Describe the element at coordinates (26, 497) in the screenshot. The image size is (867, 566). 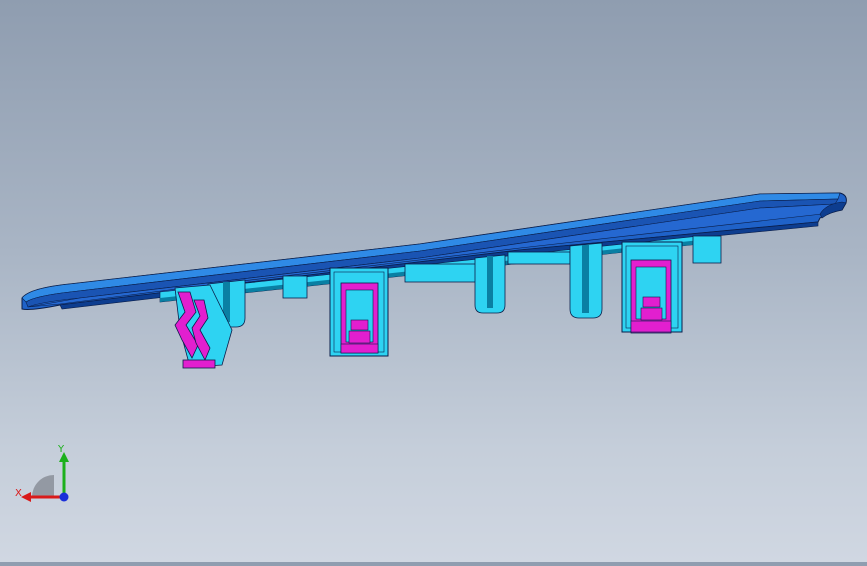
I see `x-axis-arrow` at that location.